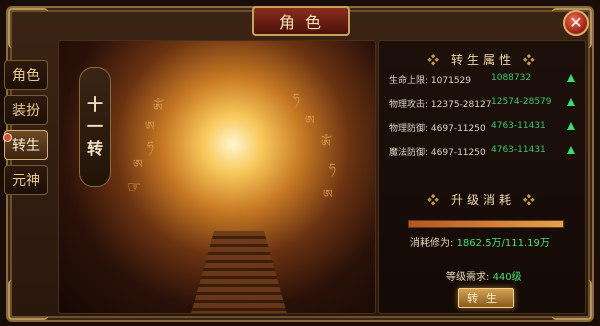 This screenshot has height=326, width=600. I want to click on tab-label: 转生, so click(26, 146).